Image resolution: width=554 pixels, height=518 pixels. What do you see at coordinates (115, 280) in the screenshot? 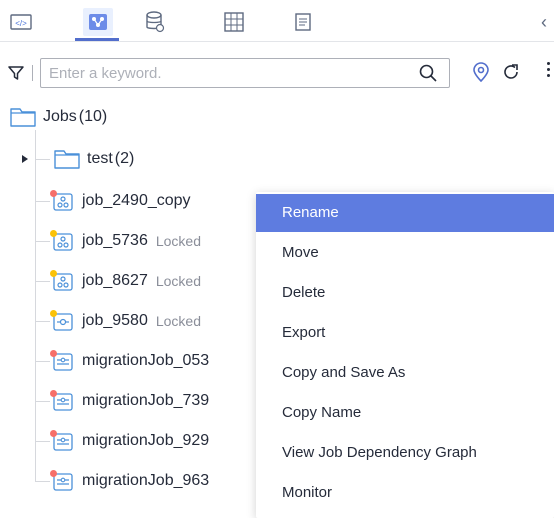
I see `job-name: job_8627` at bounding box center [115, 280].